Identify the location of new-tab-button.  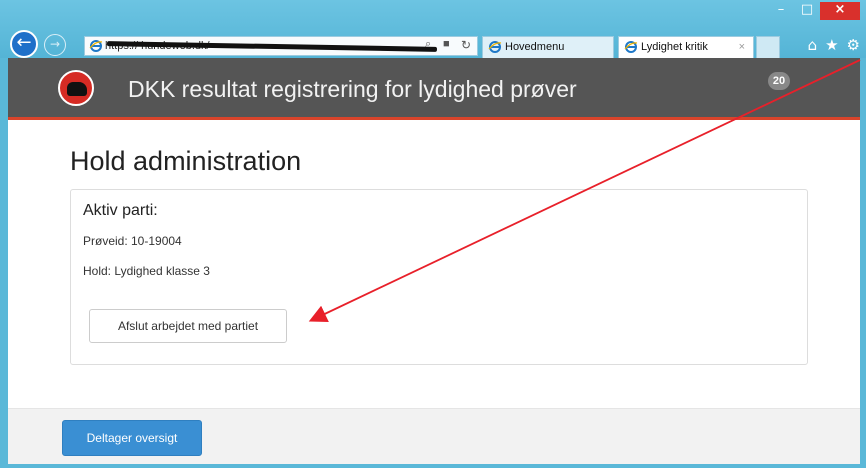
(768, 47).